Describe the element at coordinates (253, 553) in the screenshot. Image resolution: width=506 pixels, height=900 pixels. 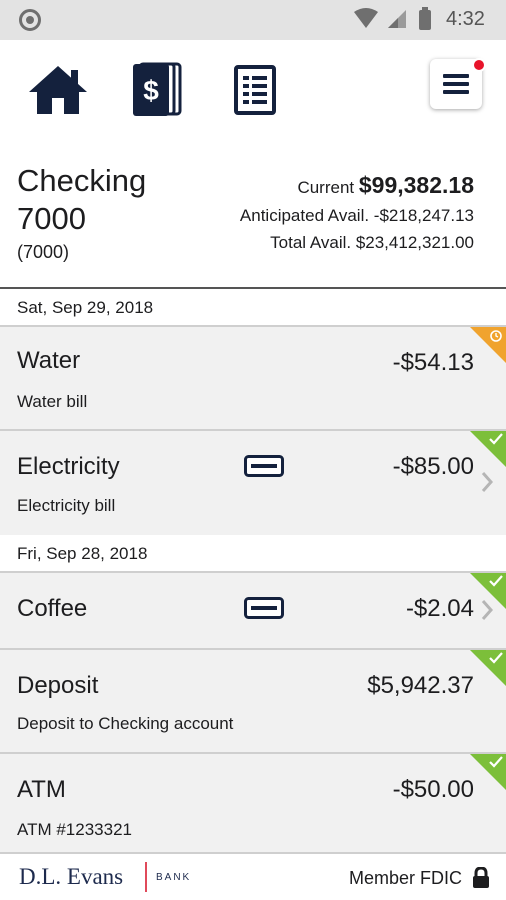
I see `date-header: Fri, Sep 28, 2018` at that location.